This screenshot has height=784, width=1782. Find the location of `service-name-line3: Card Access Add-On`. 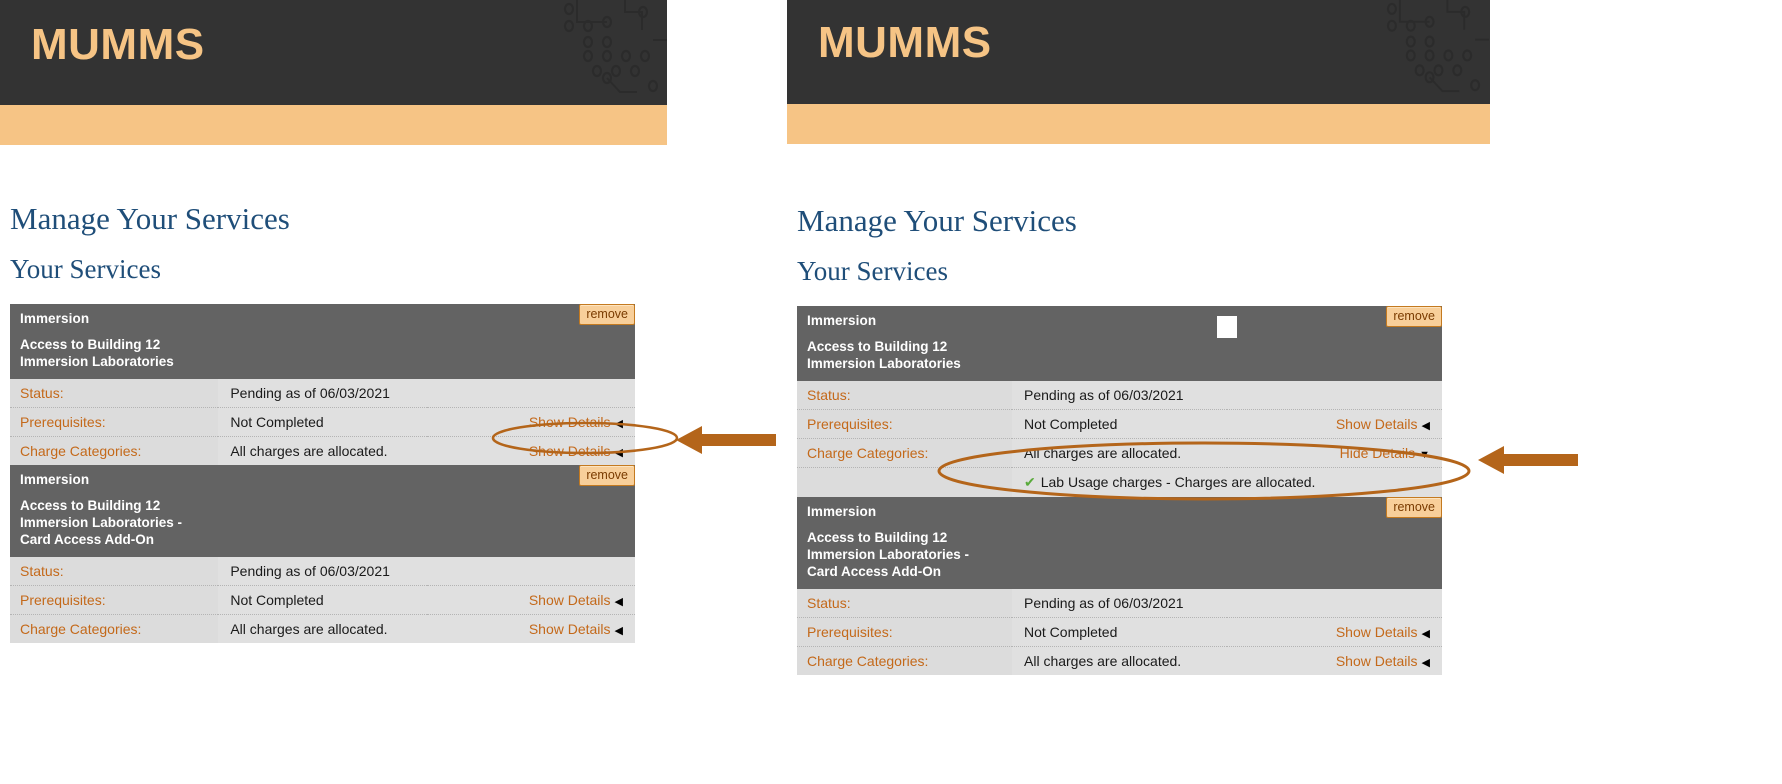

service-name-line3: Card Access Add-On is located at coordinates (874, 571).